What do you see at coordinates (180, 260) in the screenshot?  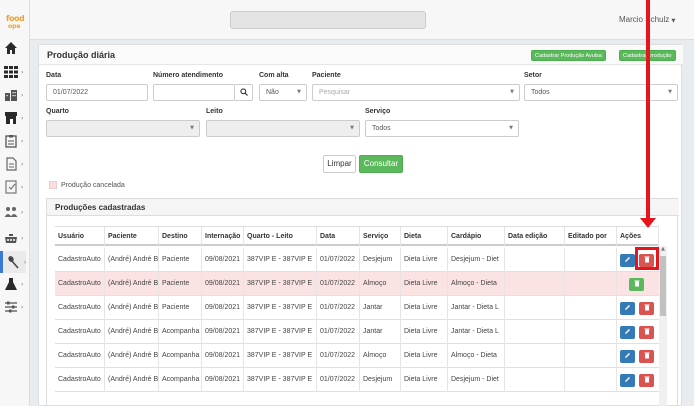 I see `cell-destino: Paciente` at bounding box center [180, 260].